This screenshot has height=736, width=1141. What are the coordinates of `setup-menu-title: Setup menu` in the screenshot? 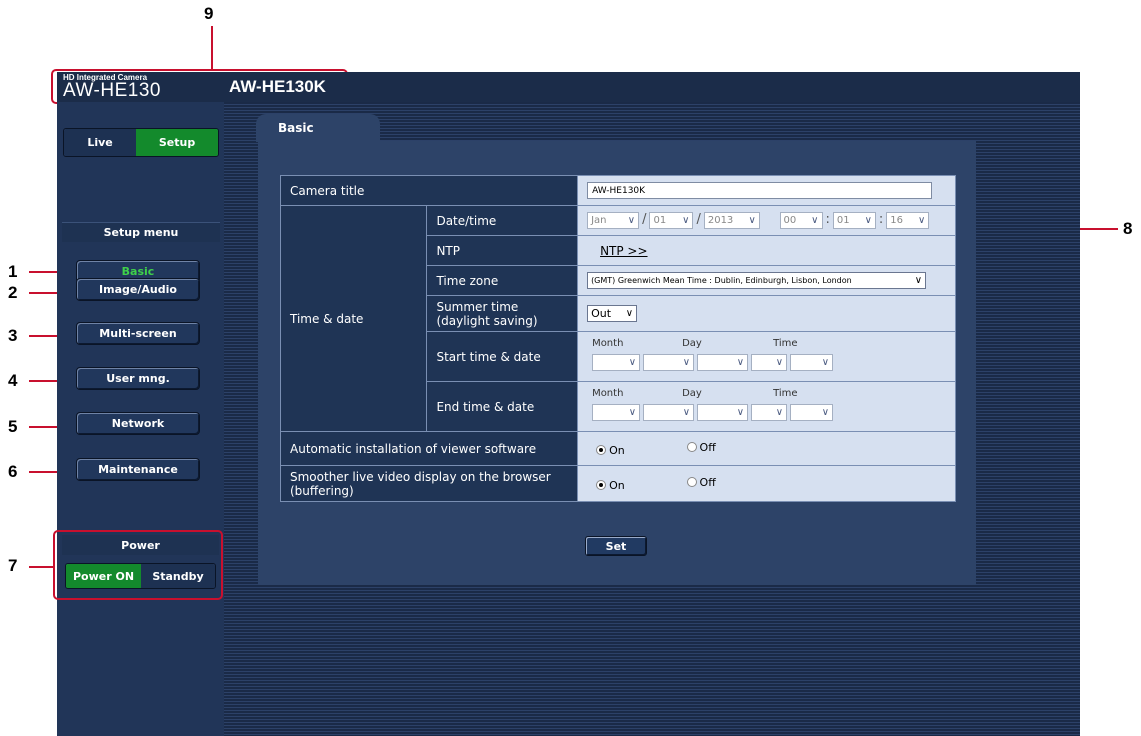 It's located at (141, 232).